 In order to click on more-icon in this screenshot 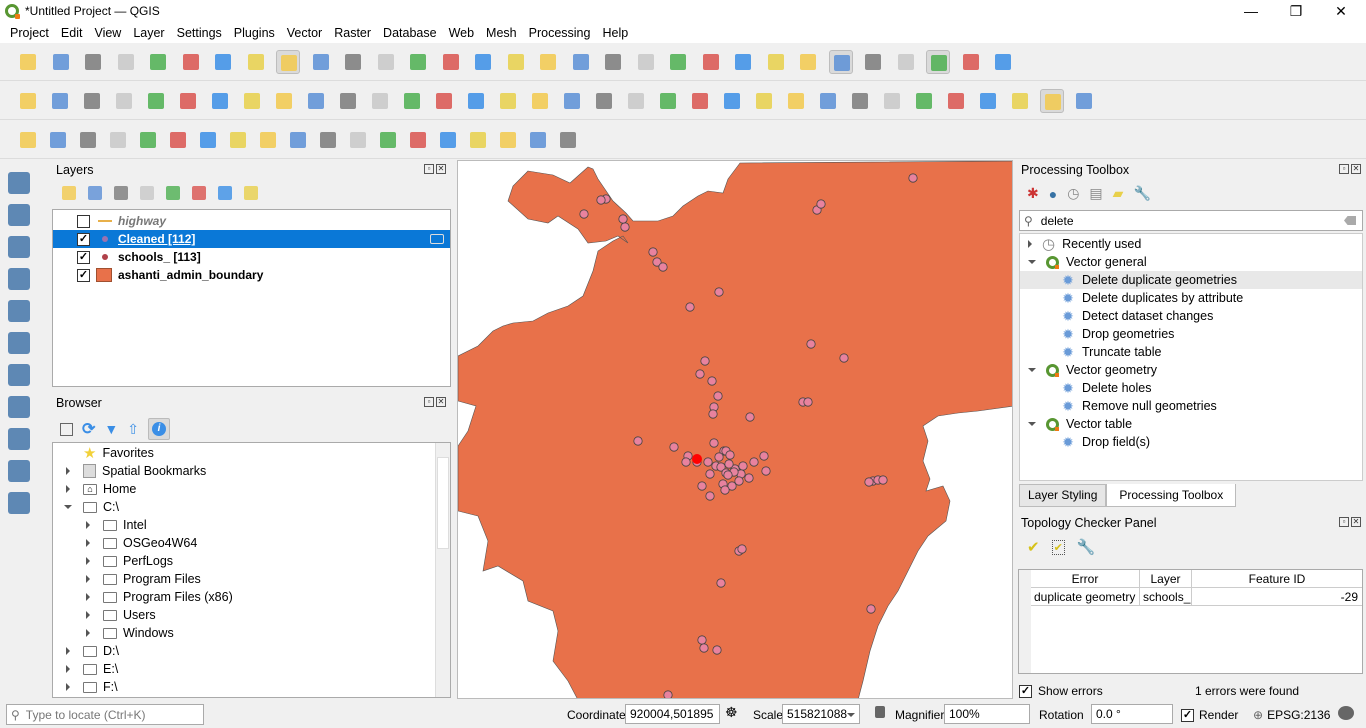, I will do `click(478, 140)`.